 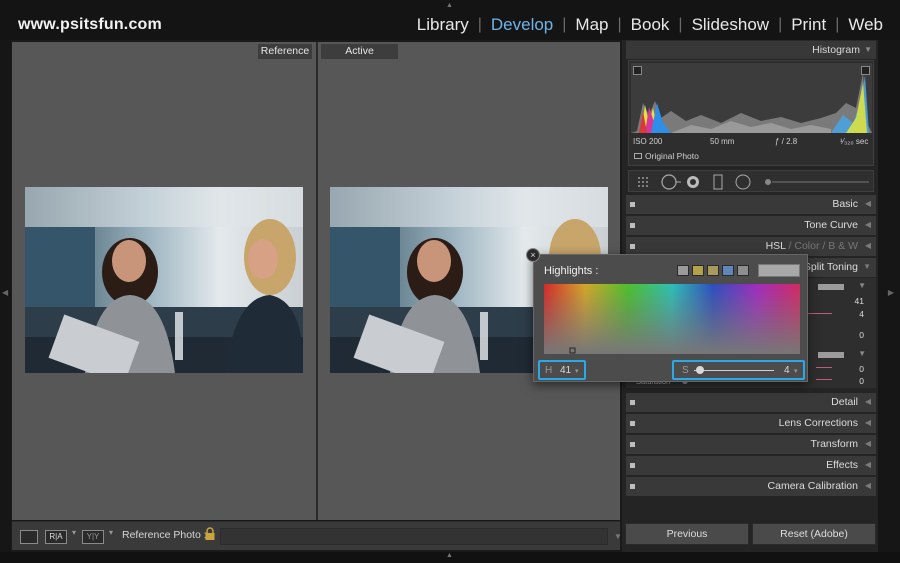 I want to click on highlight-hue-value: 41, so click(x=859, y=301).